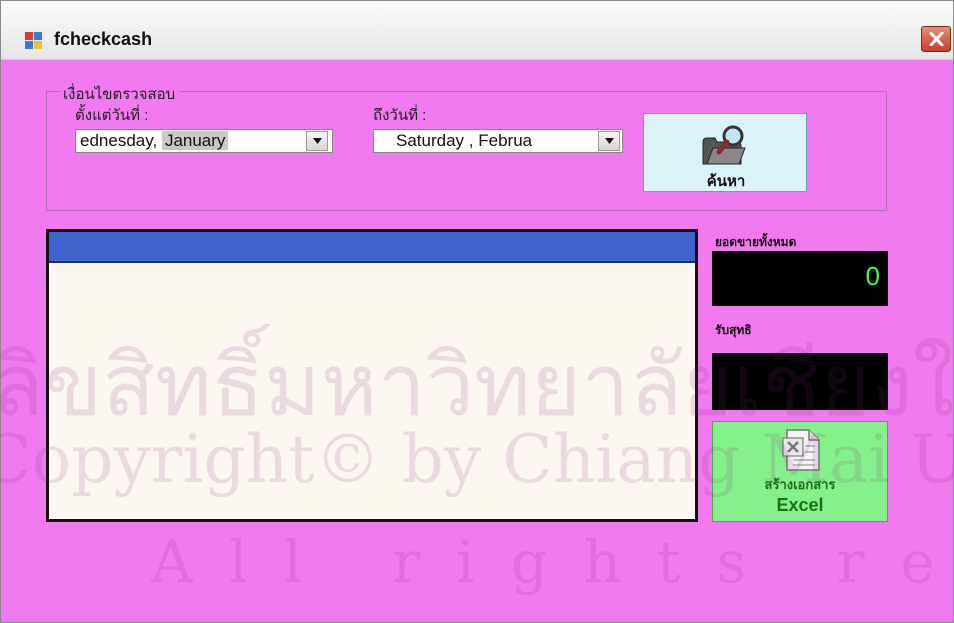  I want to click on close-button, so click(936, 39).